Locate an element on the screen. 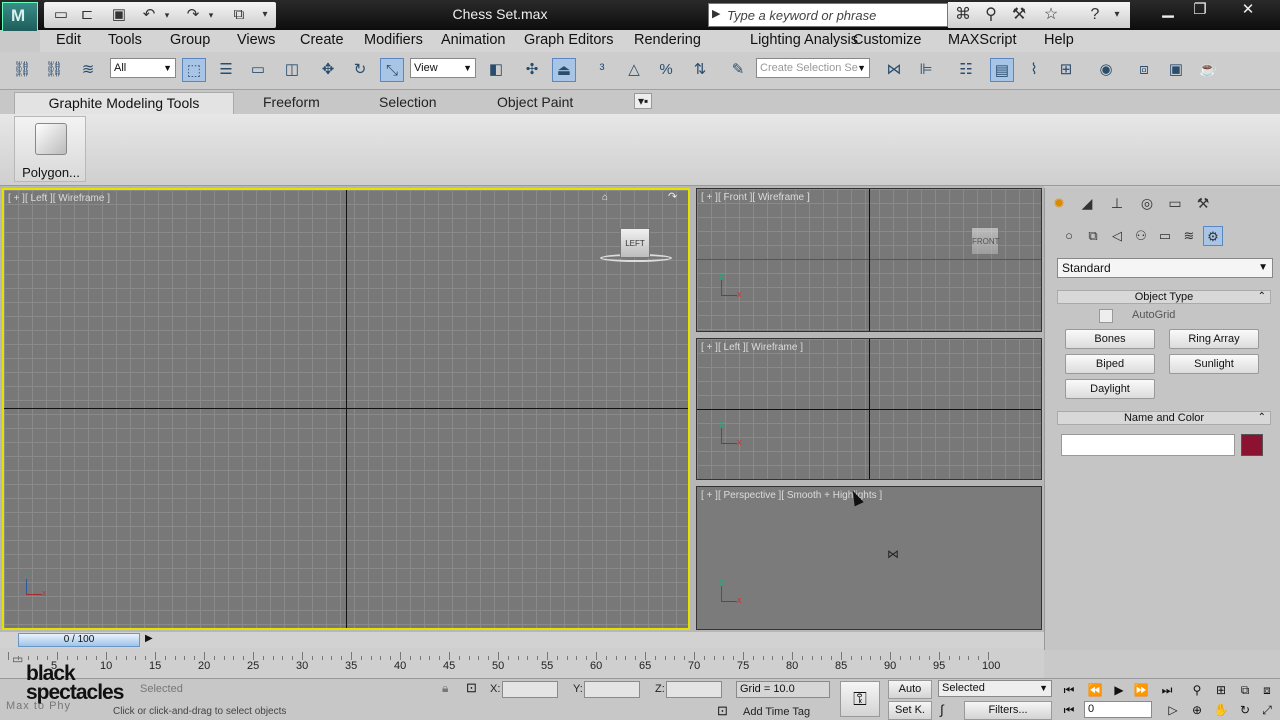  y-coordinate-field is located at coordinates (612, 689).